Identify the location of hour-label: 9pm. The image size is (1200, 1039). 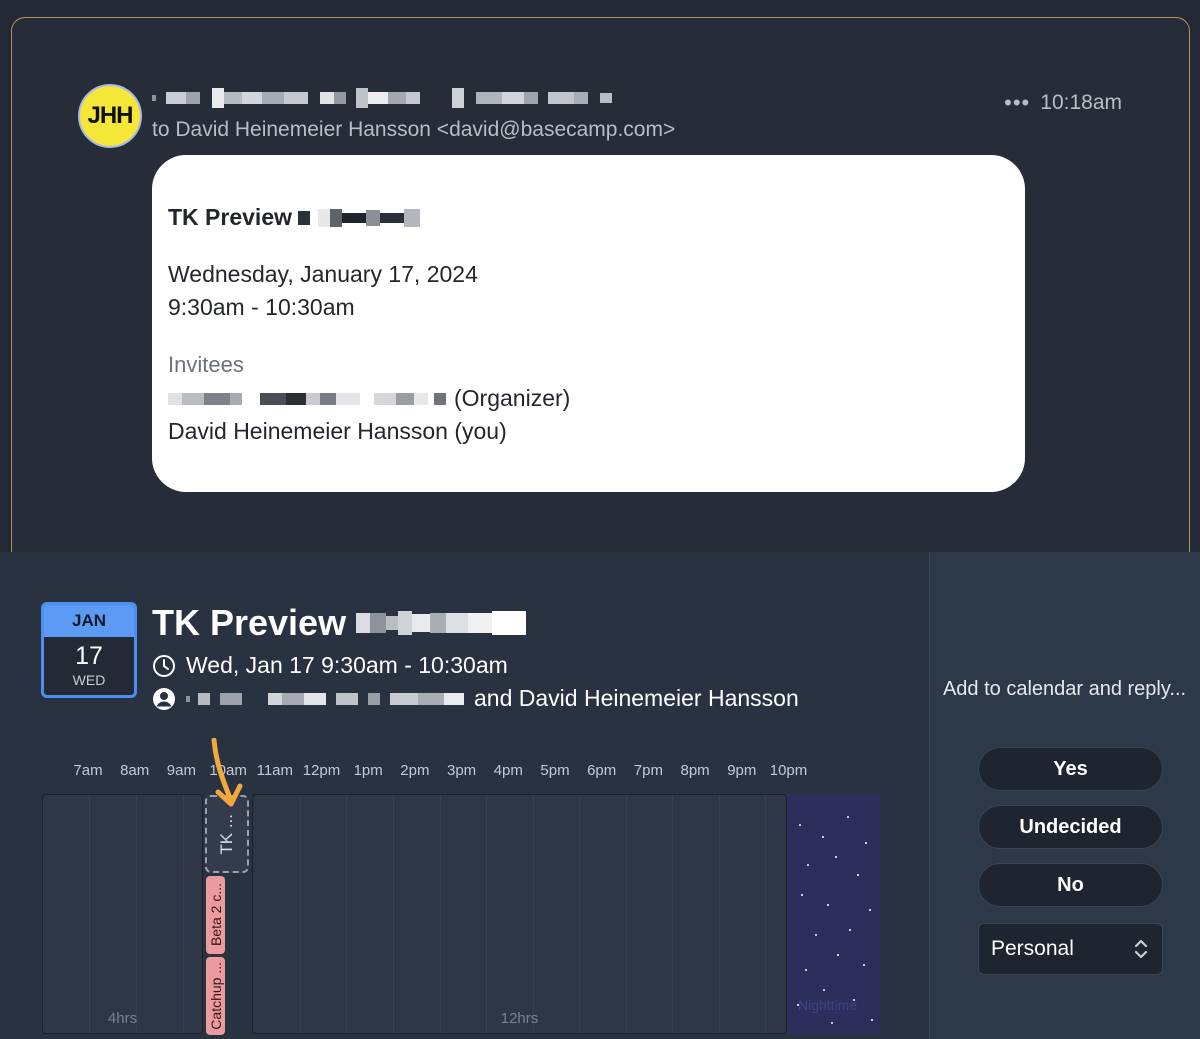
(742, 770).